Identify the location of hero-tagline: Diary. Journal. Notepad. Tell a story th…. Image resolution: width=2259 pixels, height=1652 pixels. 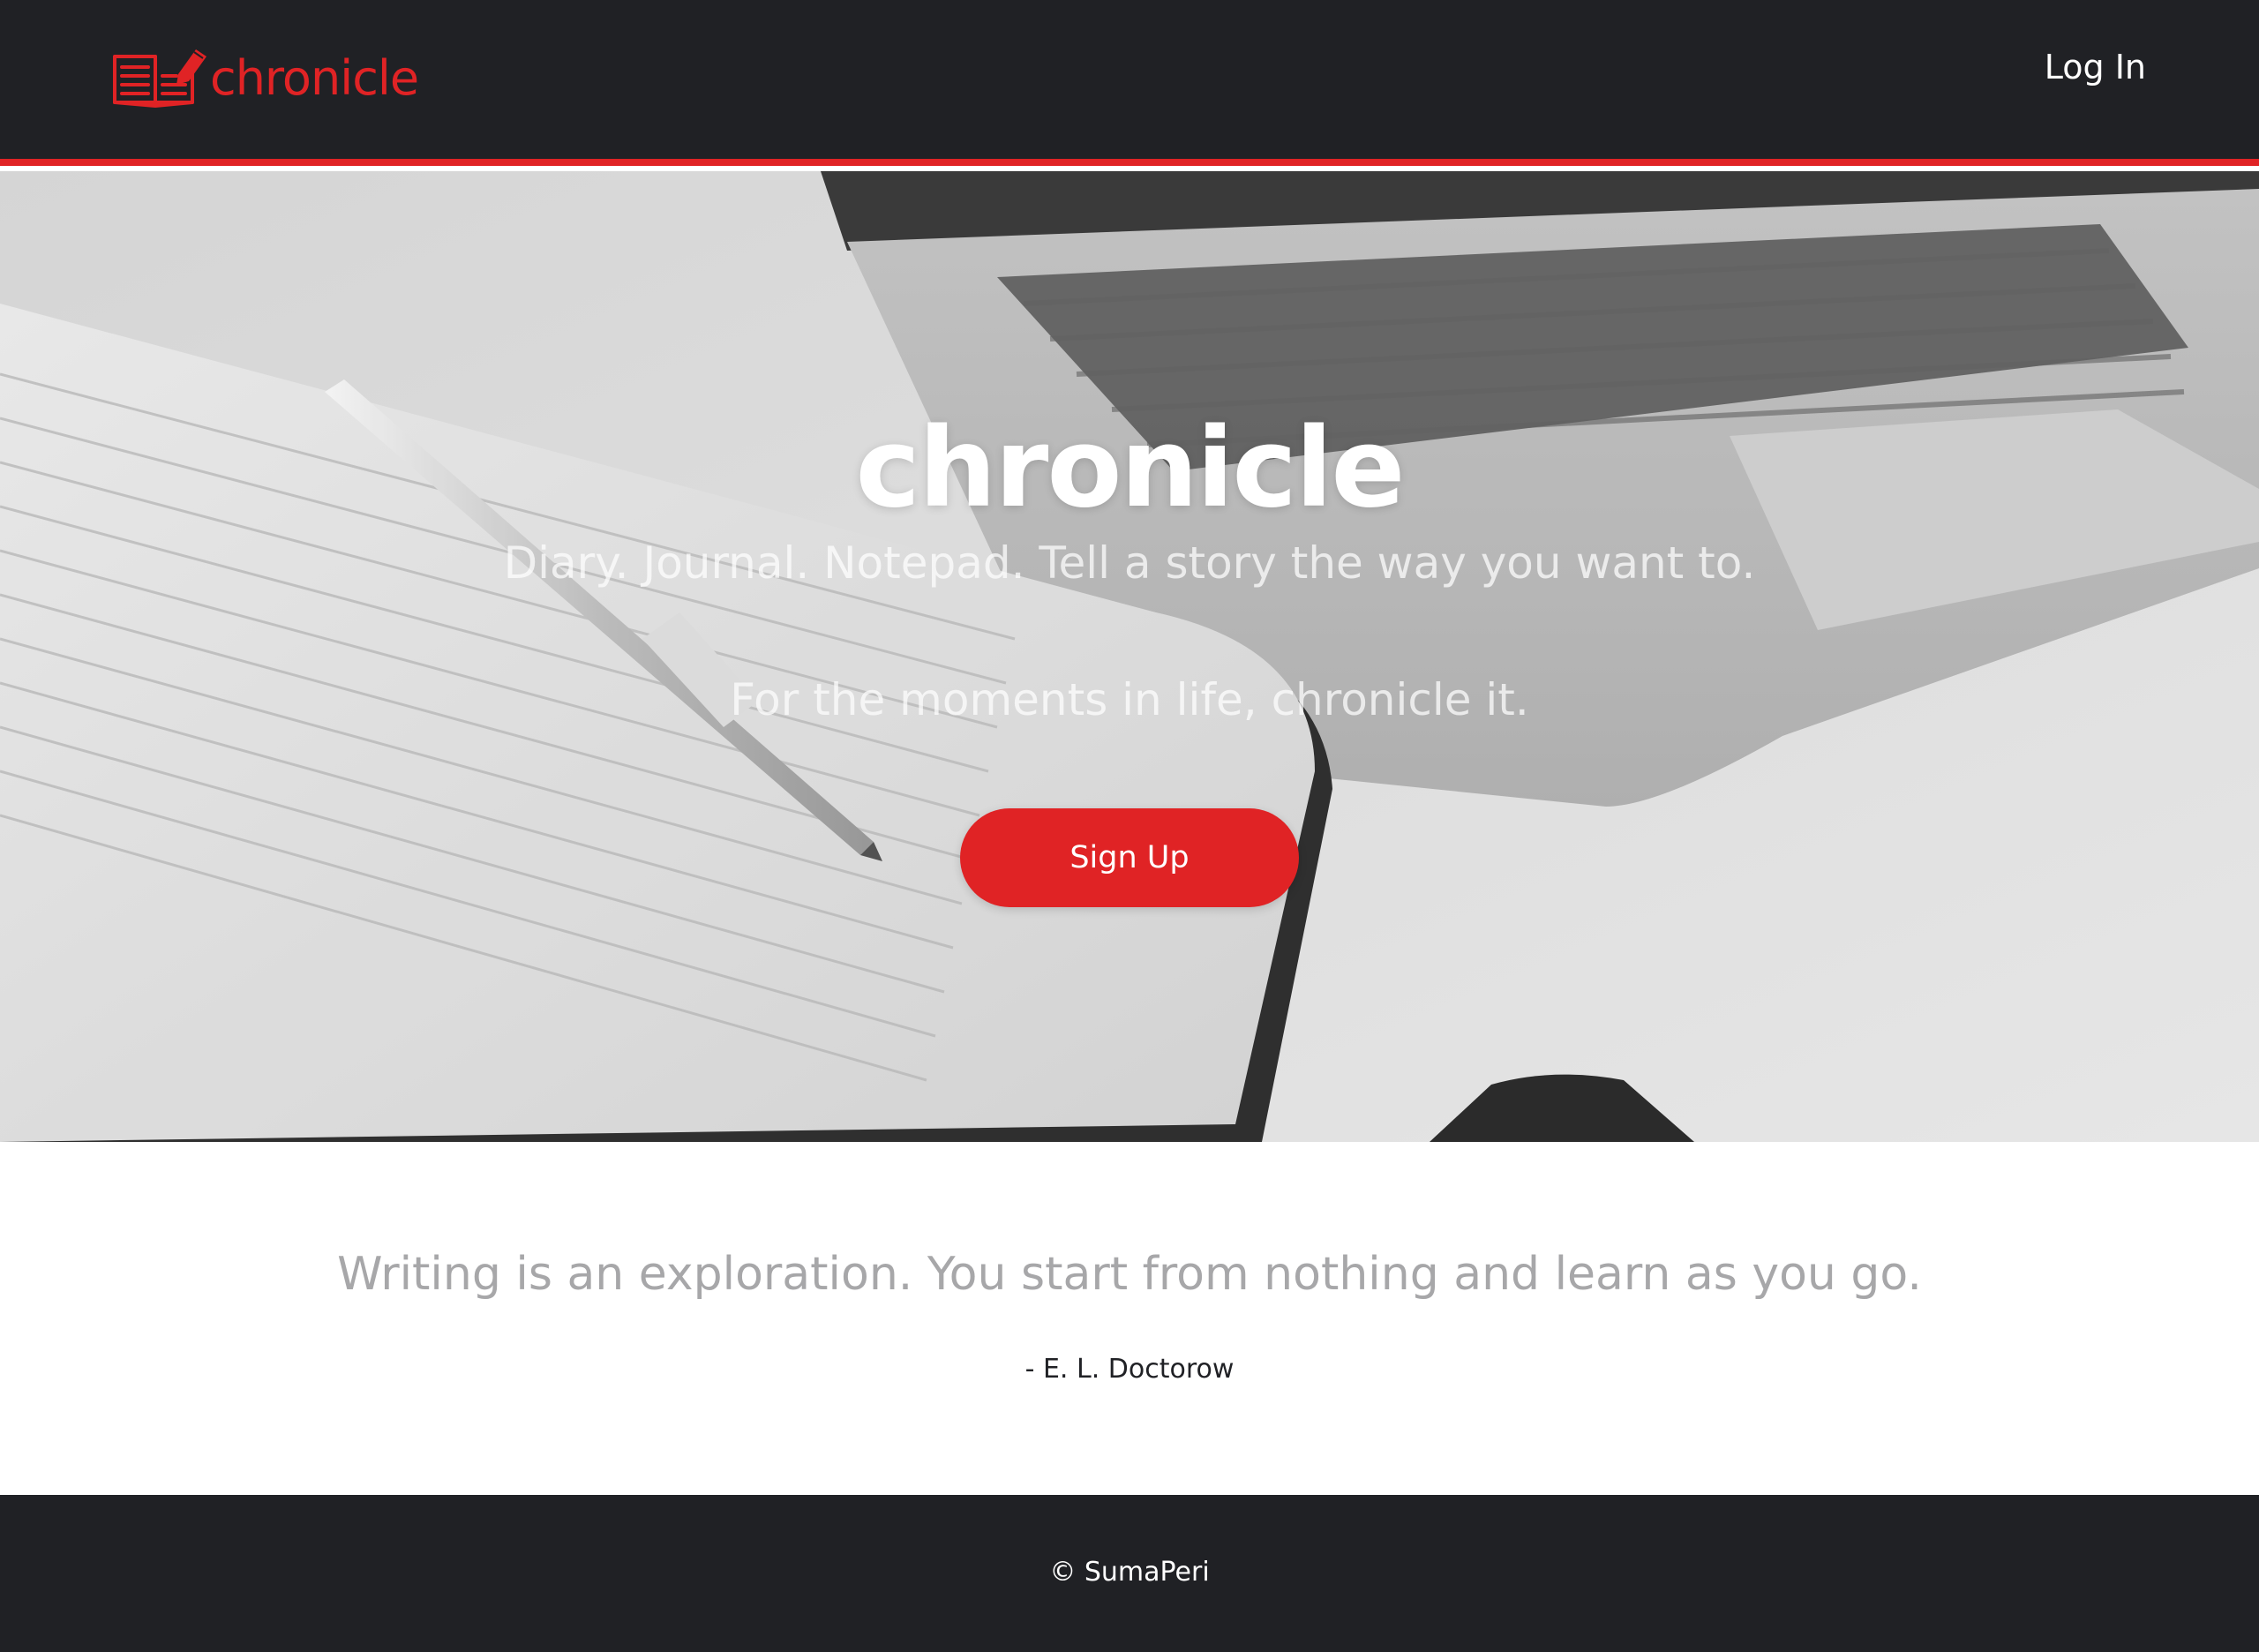
(1129, 563).